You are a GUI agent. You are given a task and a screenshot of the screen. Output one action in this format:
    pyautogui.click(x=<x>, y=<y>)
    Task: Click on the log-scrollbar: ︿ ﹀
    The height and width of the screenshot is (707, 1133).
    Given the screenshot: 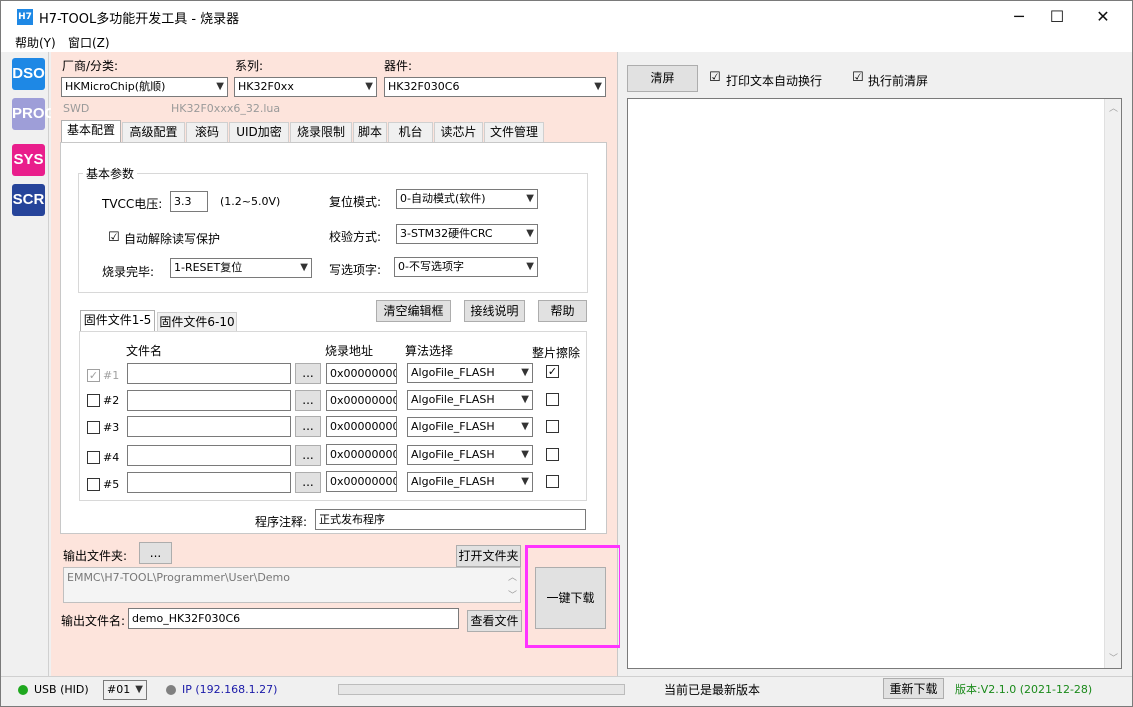 What is the action you would take?
    pyautogui.click(x=1112, y=383)
    